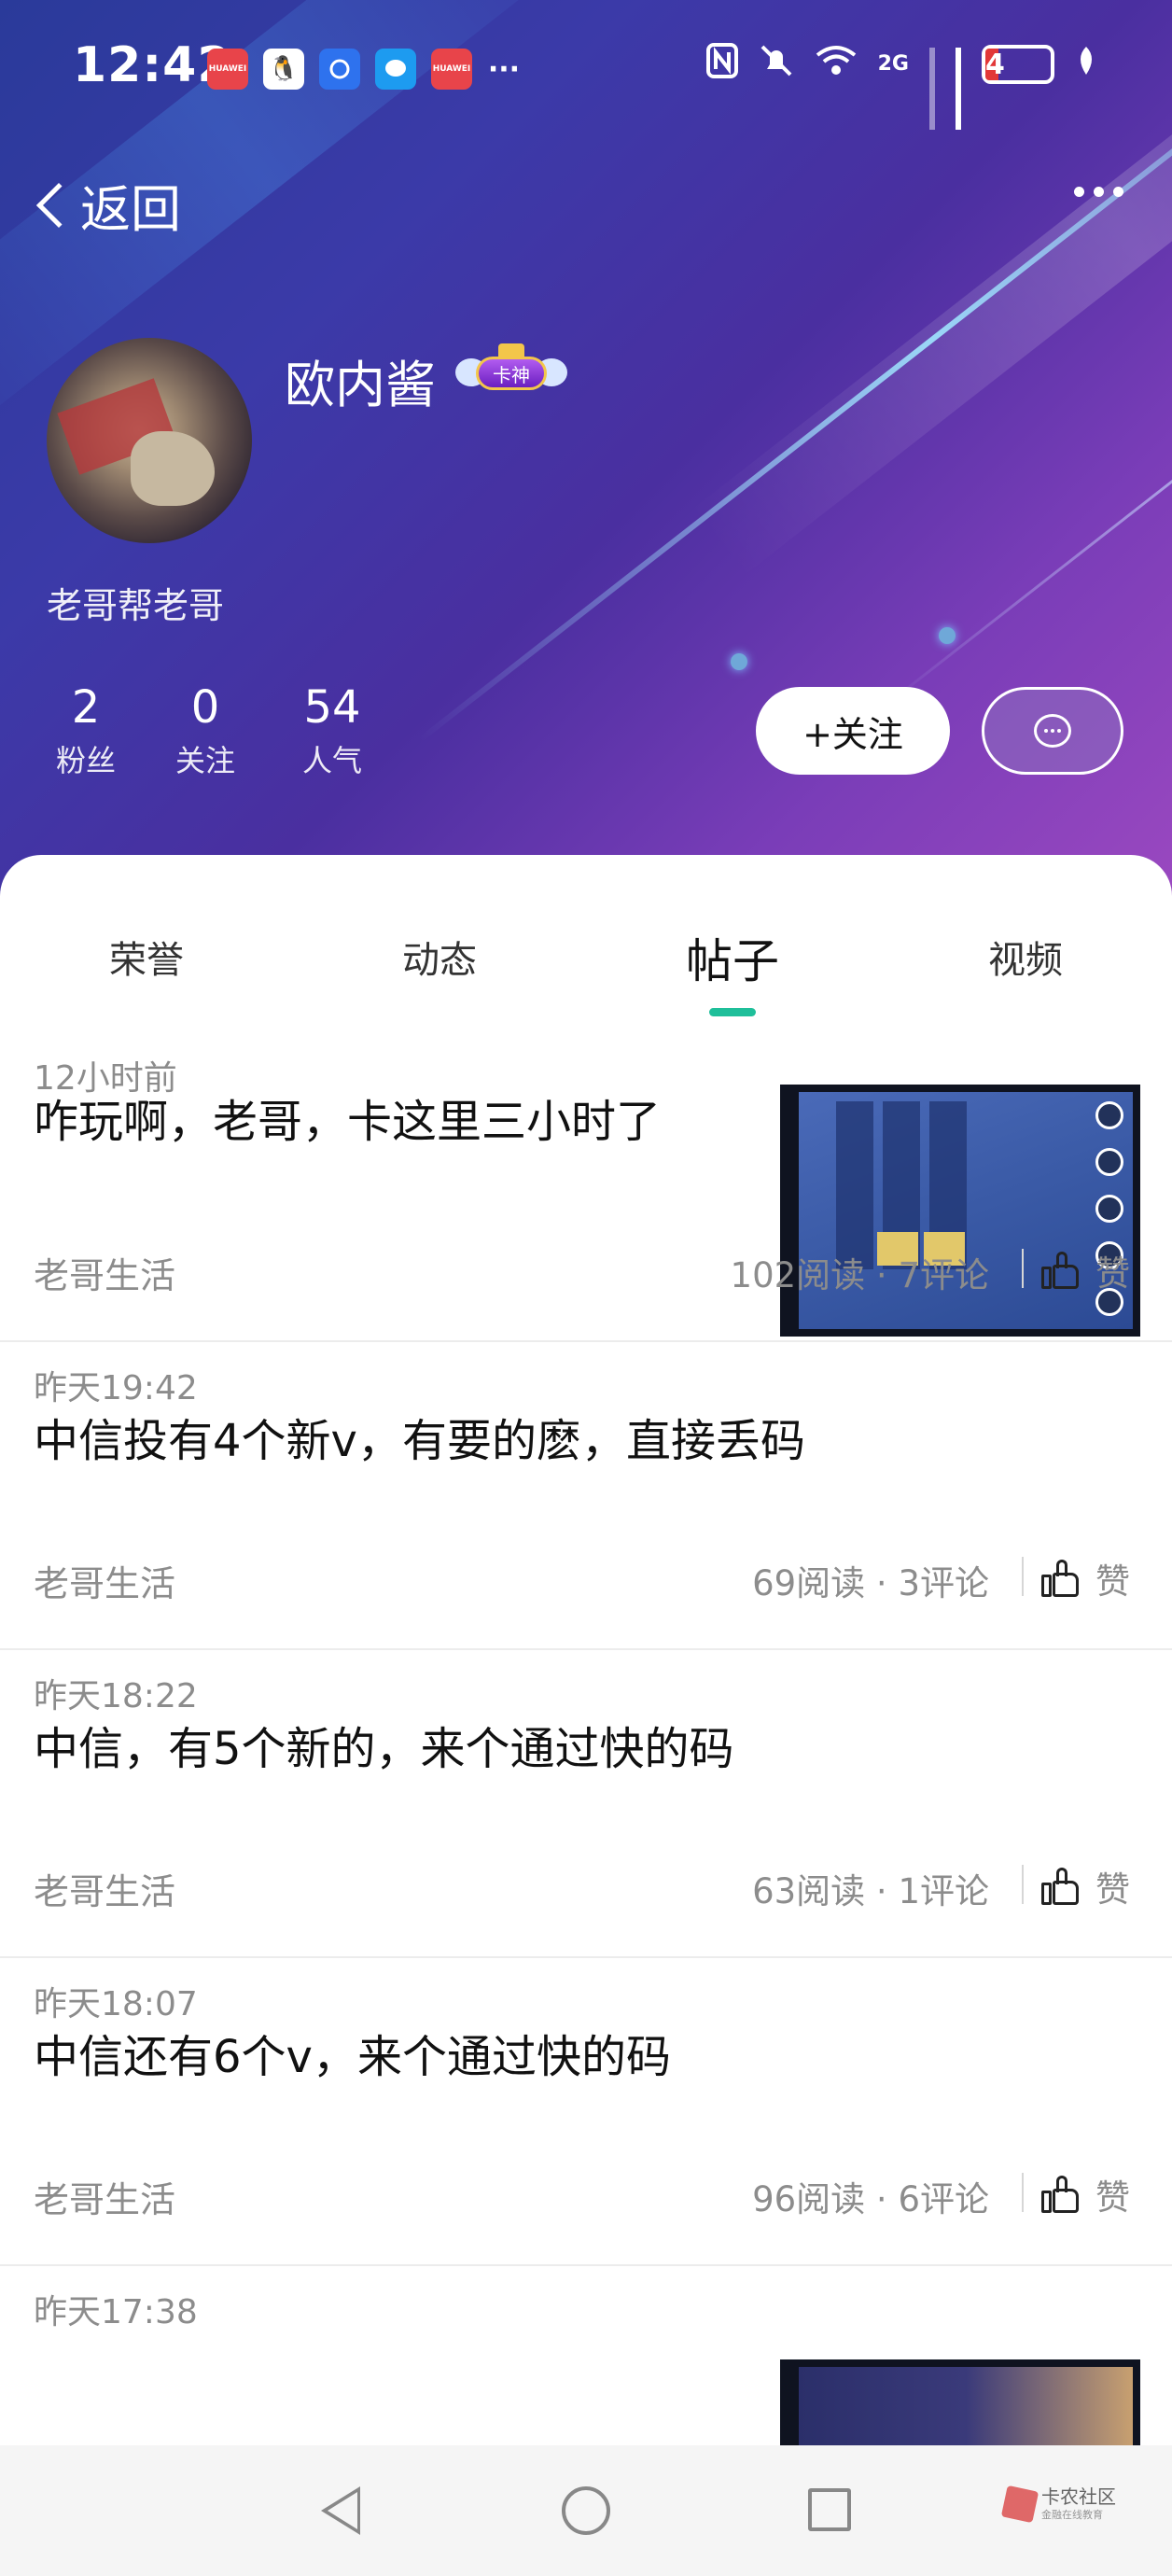 The image size is (1172, 2576). What do you see at coordinates (511, 373) in the screenshot?
I see `rank-badge-label: 卡神` at bounding box center [511, 373].